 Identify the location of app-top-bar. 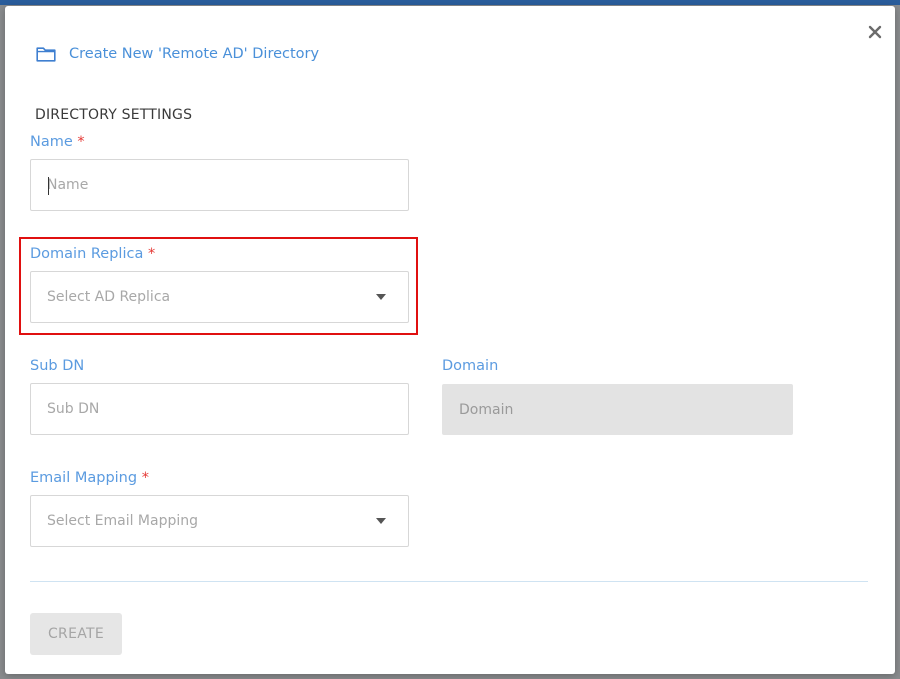
(450, 2).